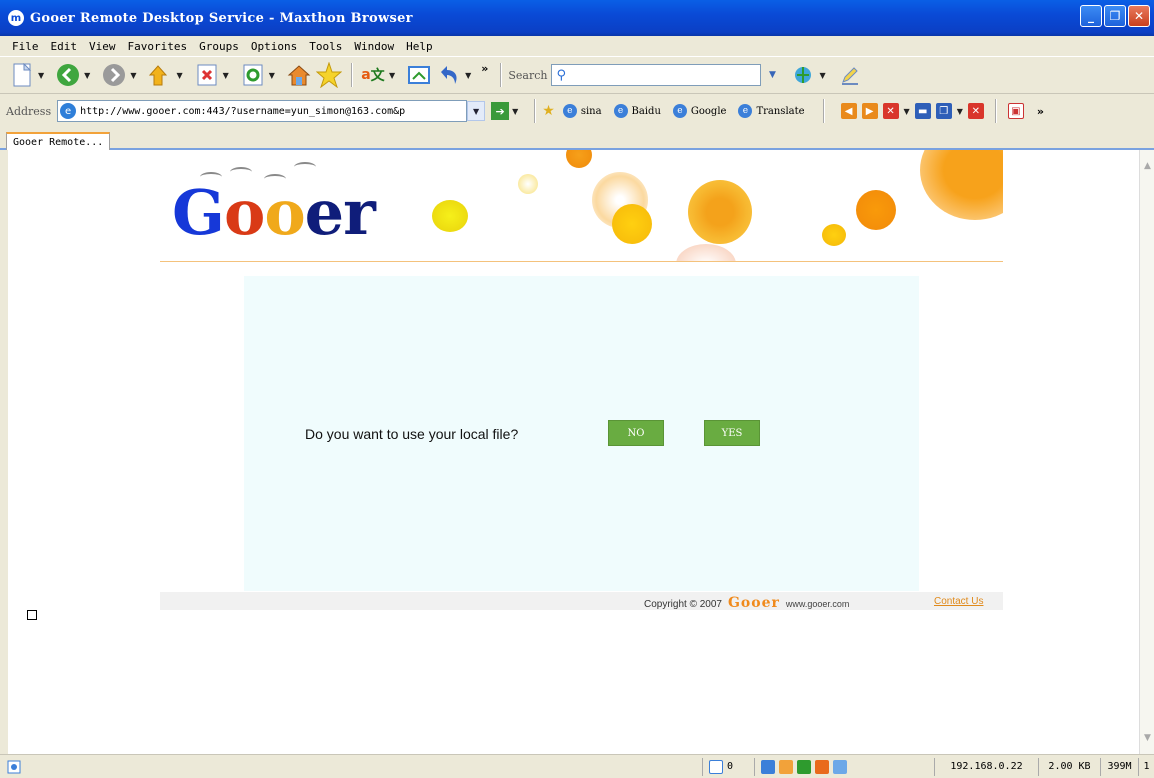 The height and width of the screenshot is (778, 1154). I want to click on go-icon: ➔, so click(500, 111).